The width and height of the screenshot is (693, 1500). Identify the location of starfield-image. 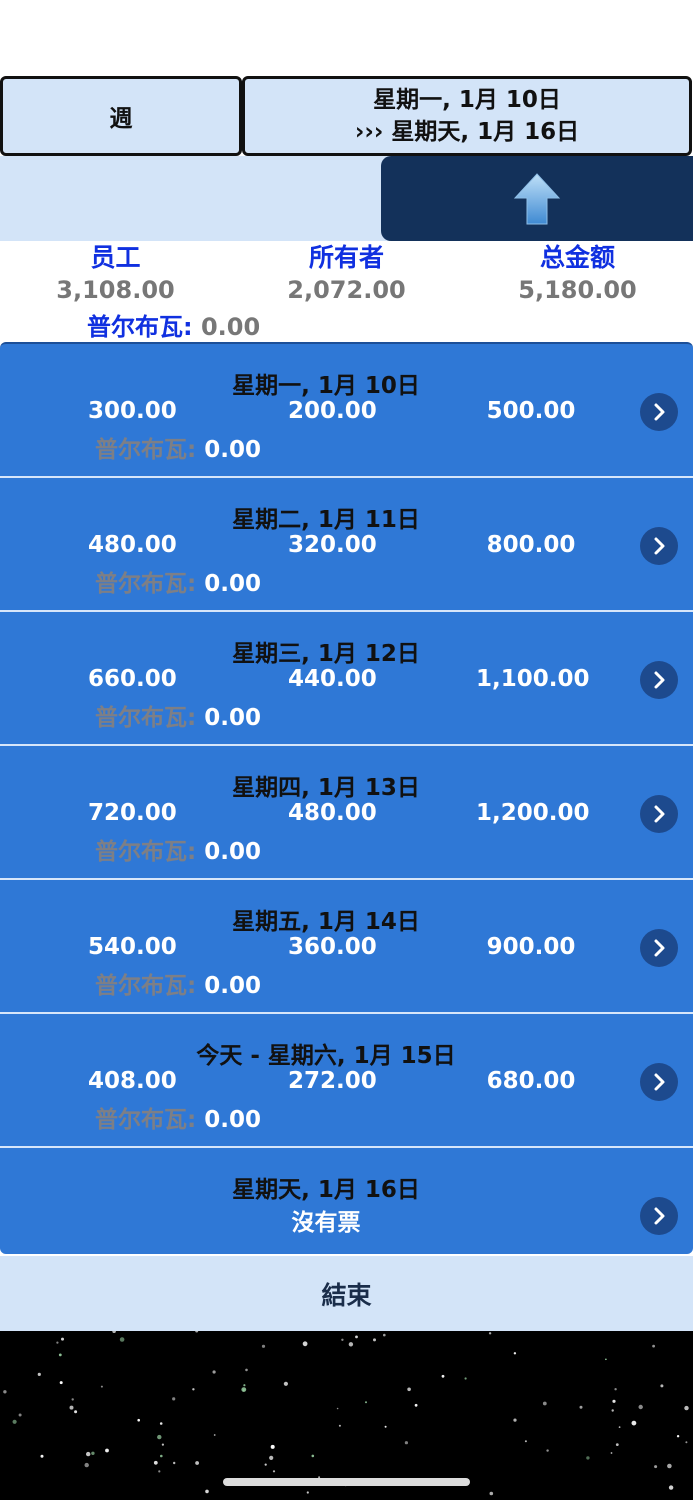
(346, 1413).